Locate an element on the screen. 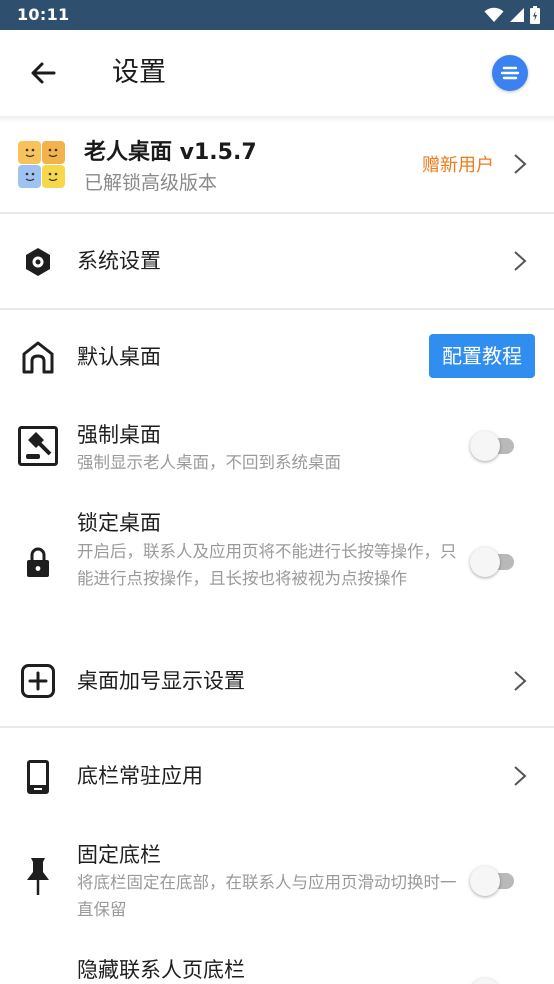  lock-launcher-label: 锁定桌面 is located at coordinates (119, 523).